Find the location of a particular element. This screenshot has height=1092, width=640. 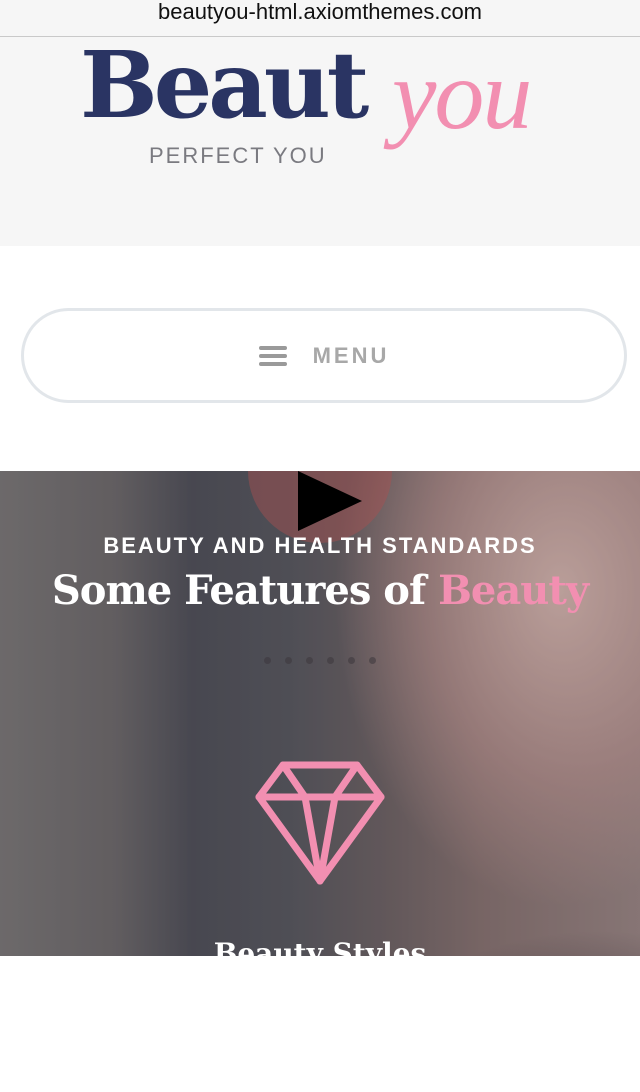

hero-title-main: Some Features of is located at coordinates (238, 590).